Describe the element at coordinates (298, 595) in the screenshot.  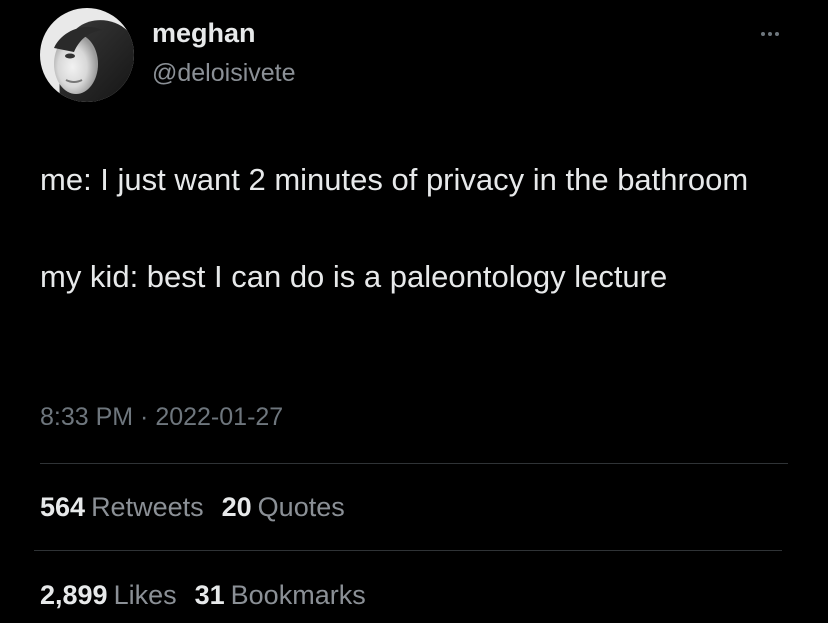
I see `bookmarks-label: Bookmarks` at that location.